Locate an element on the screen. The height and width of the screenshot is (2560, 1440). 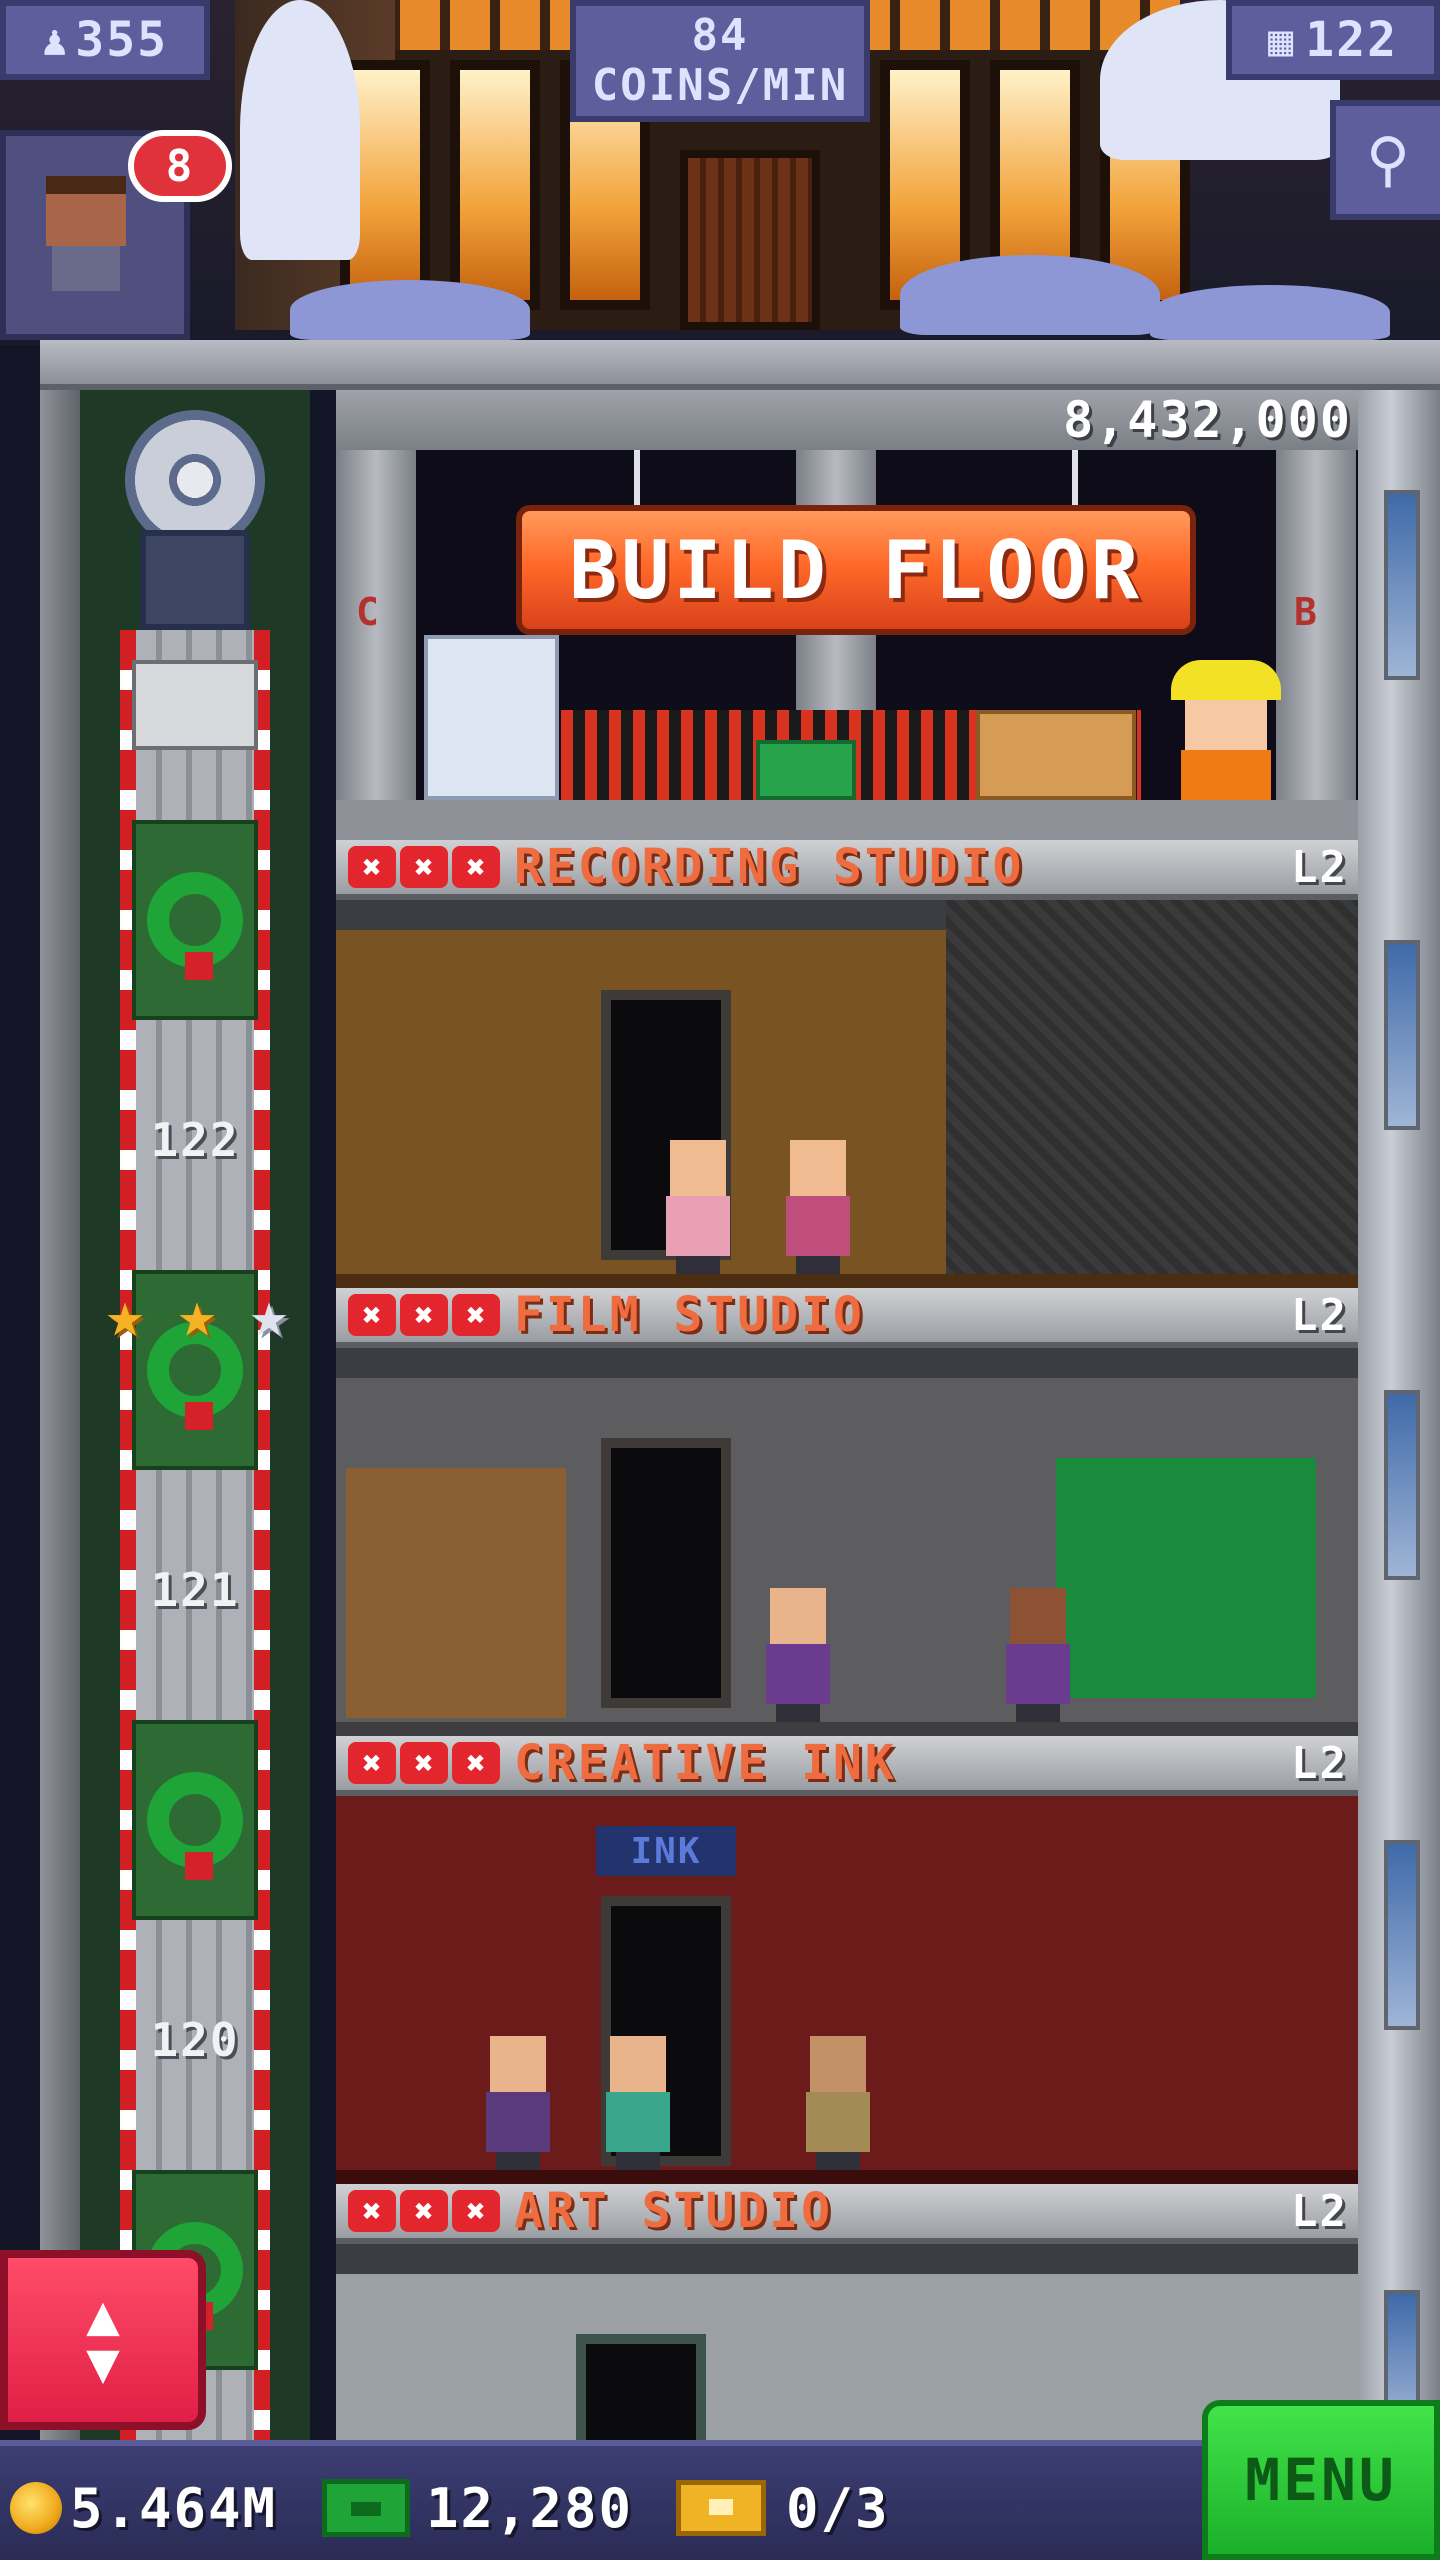
coins-value: 5.464M is located at coordinates (174, 2508).